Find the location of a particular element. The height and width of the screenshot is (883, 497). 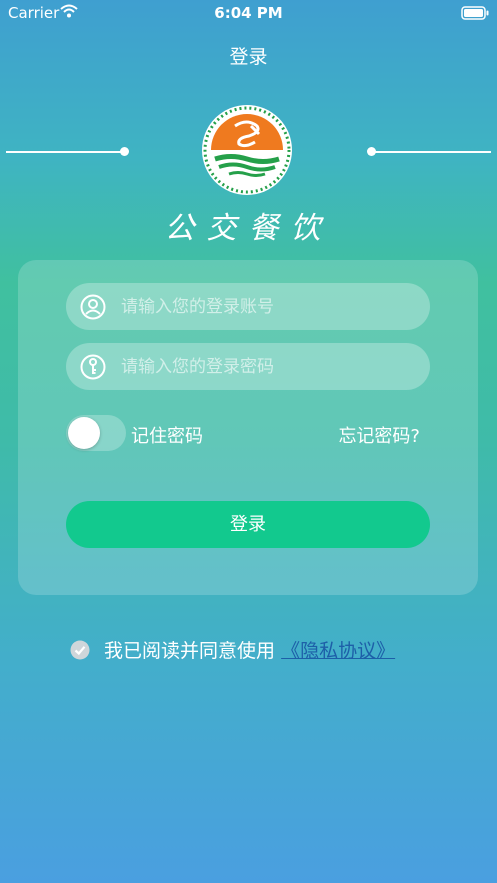

decorative-line-left is located at coordinates (65, 152).